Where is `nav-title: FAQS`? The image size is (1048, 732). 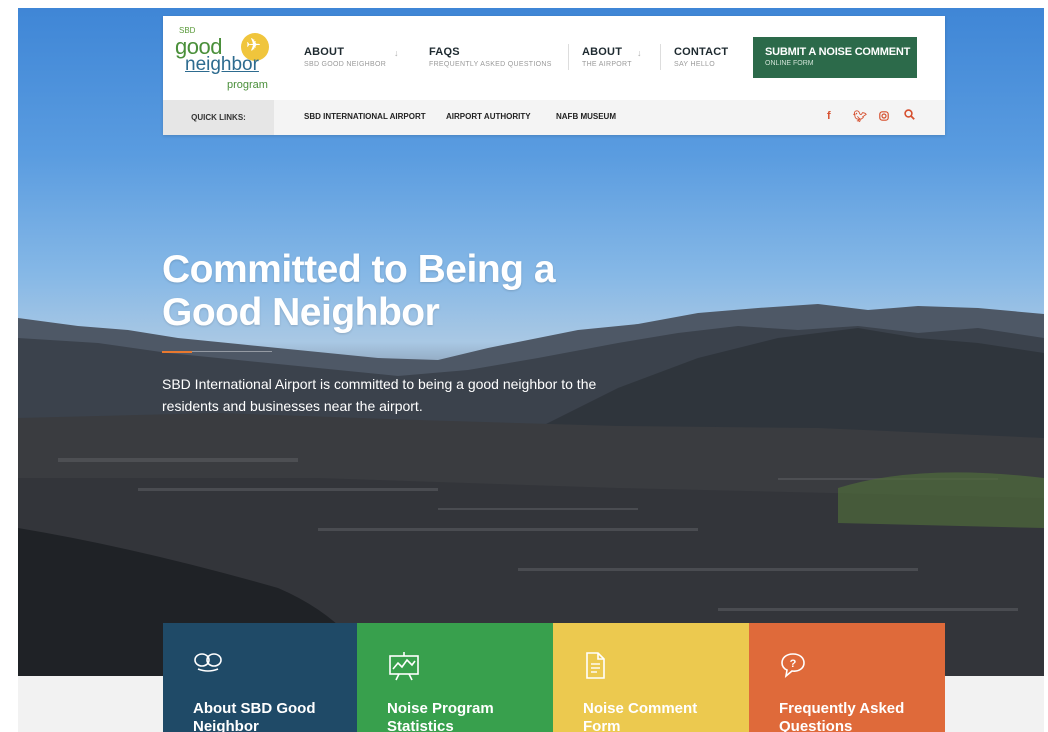 nav-title: FAQS is located at coordinates (444, 52).